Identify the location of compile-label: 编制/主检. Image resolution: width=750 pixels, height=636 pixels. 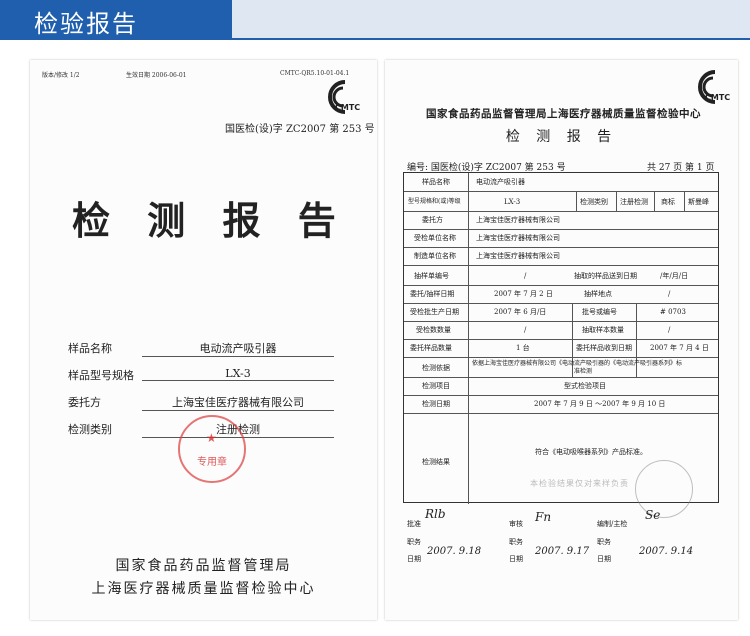
(612, 524).